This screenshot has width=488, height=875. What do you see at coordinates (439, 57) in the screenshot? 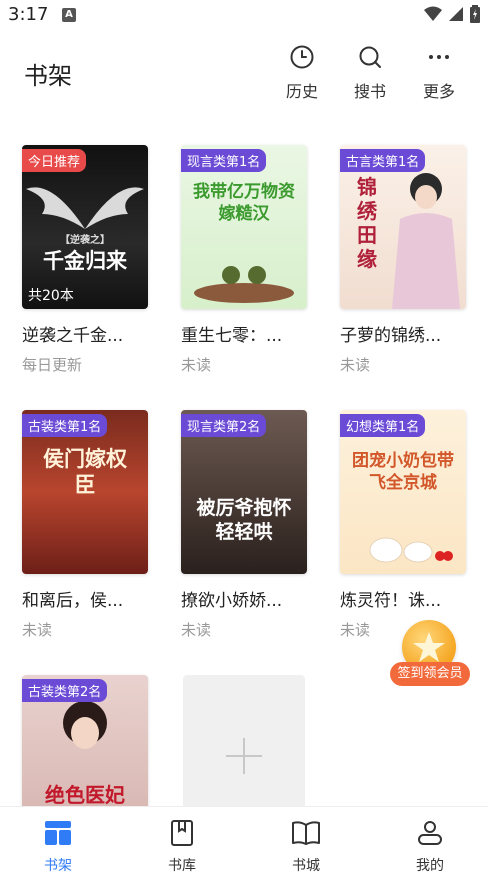
I see `more-icon` at bounding box center [439, 57].